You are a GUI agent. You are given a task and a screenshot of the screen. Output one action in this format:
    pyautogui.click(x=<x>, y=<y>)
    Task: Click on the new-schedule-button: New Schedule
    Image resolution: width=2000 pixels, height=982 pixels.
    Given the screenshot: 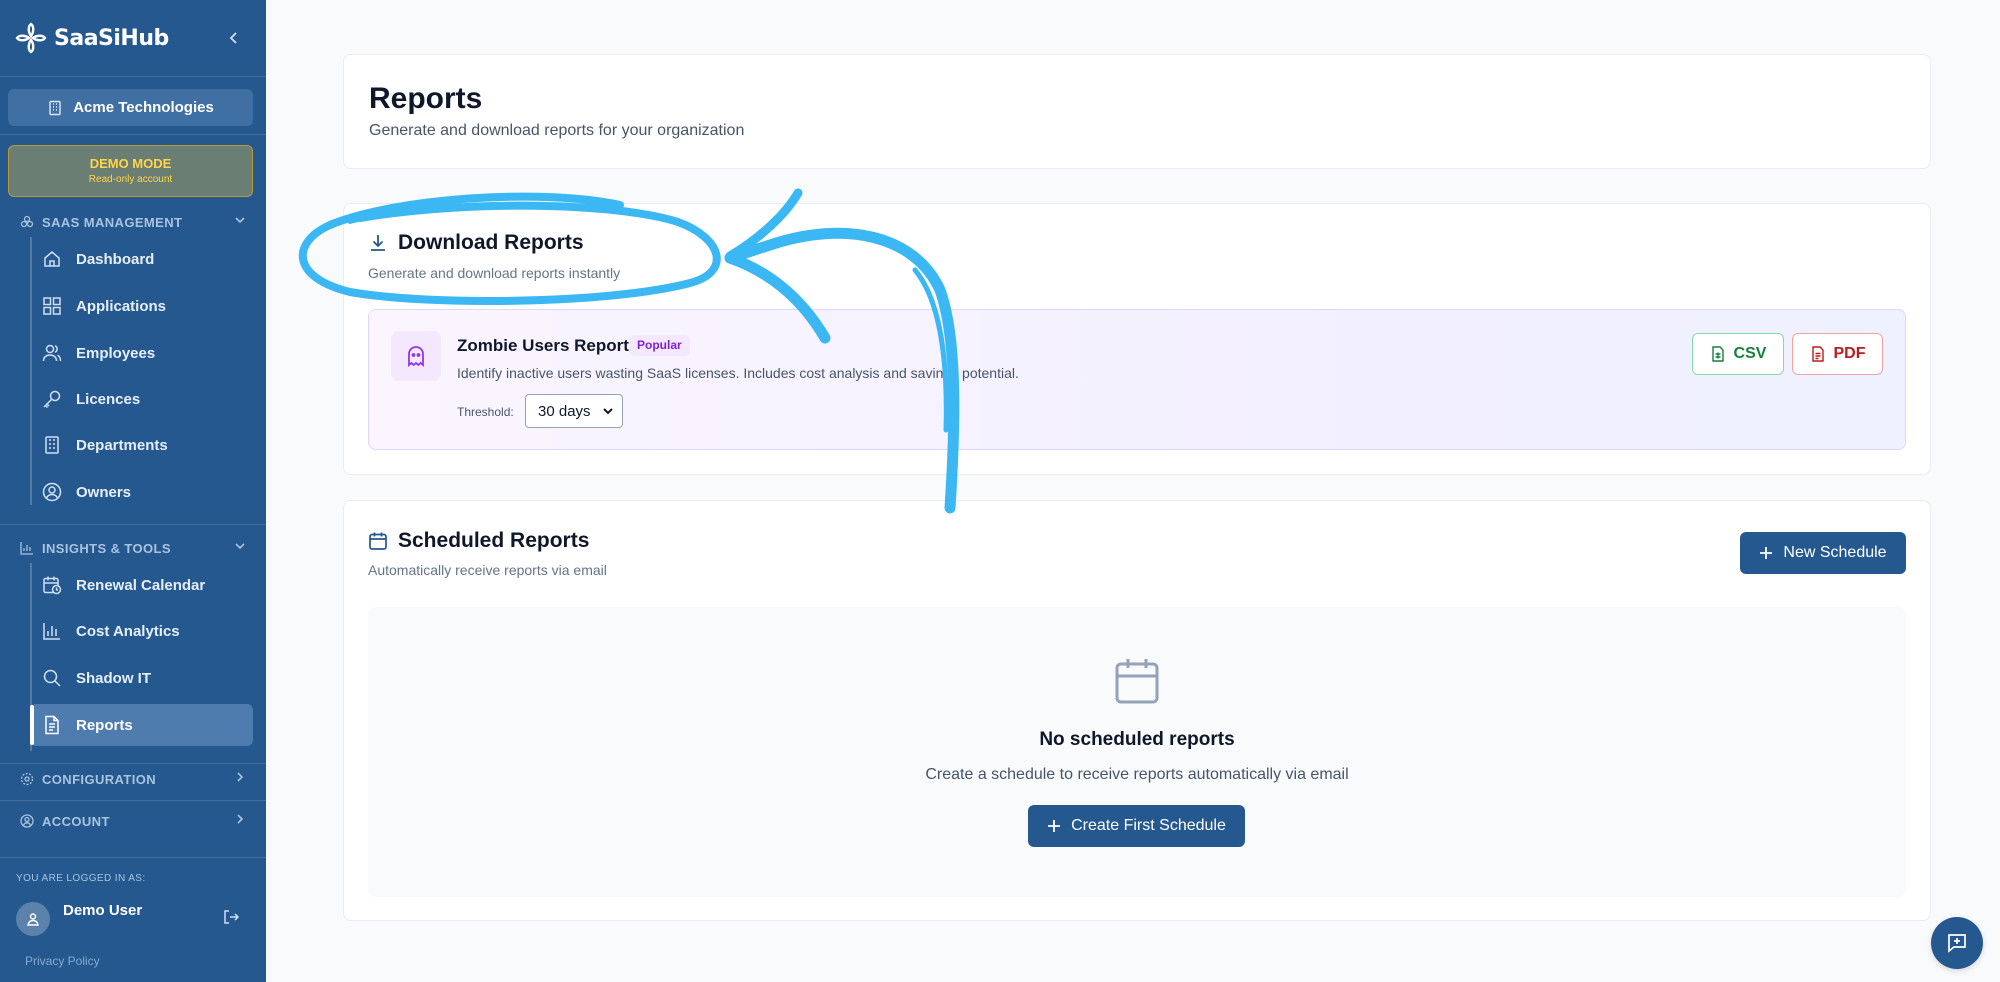 What is the action you would take?
    pyautogui.click(x=1823, y=553)
    